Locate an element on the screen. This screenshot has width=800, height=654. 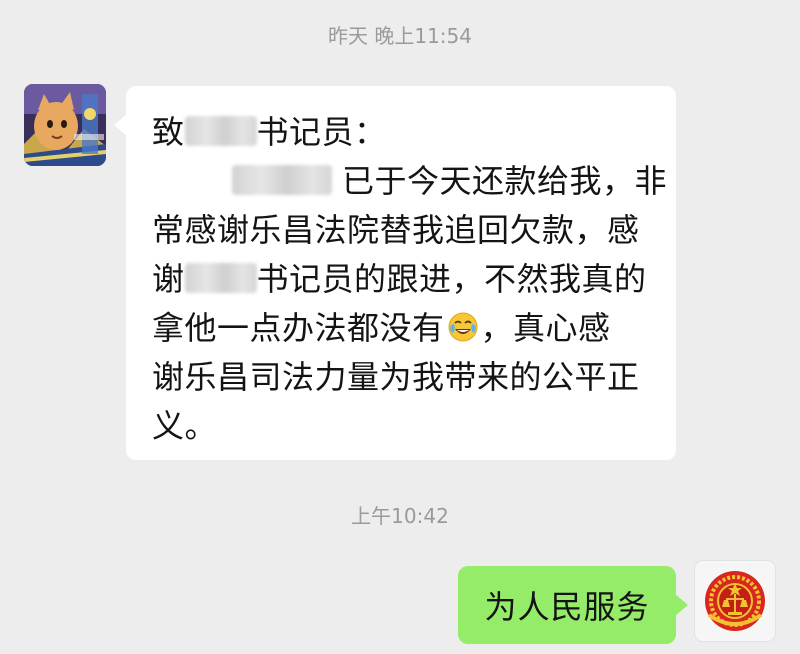
message-line: 谢 书记员的跟进，不然我真的 is located at coordinates (404, 279).